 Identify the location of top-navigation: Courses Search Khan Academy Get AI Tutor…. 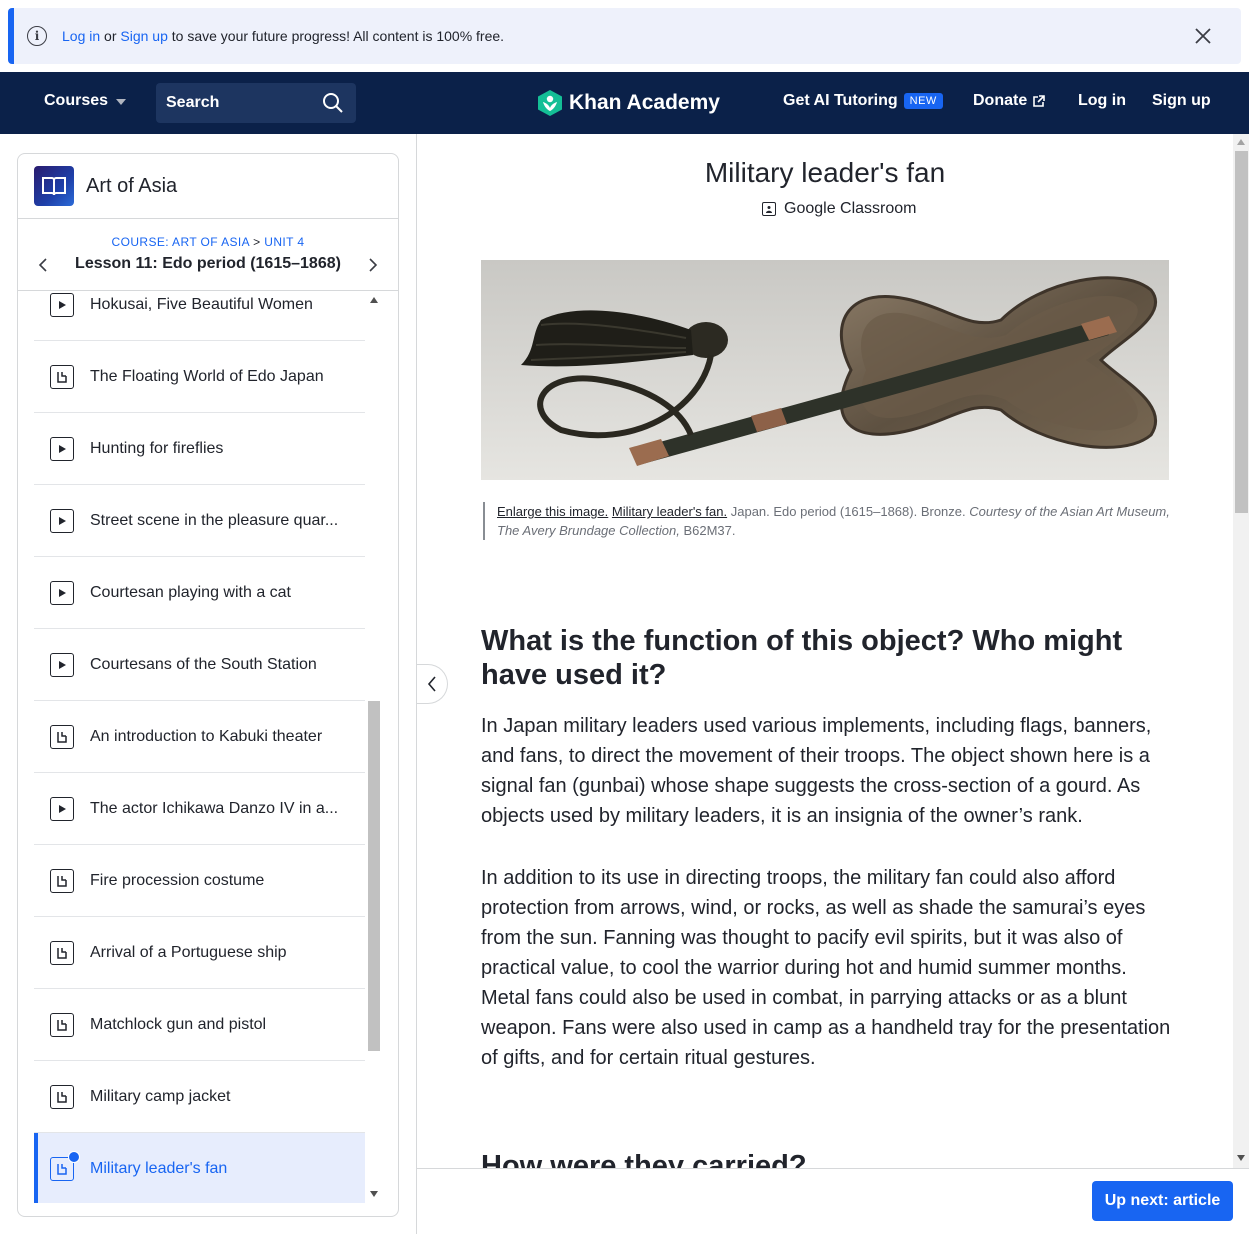
(624, 103).